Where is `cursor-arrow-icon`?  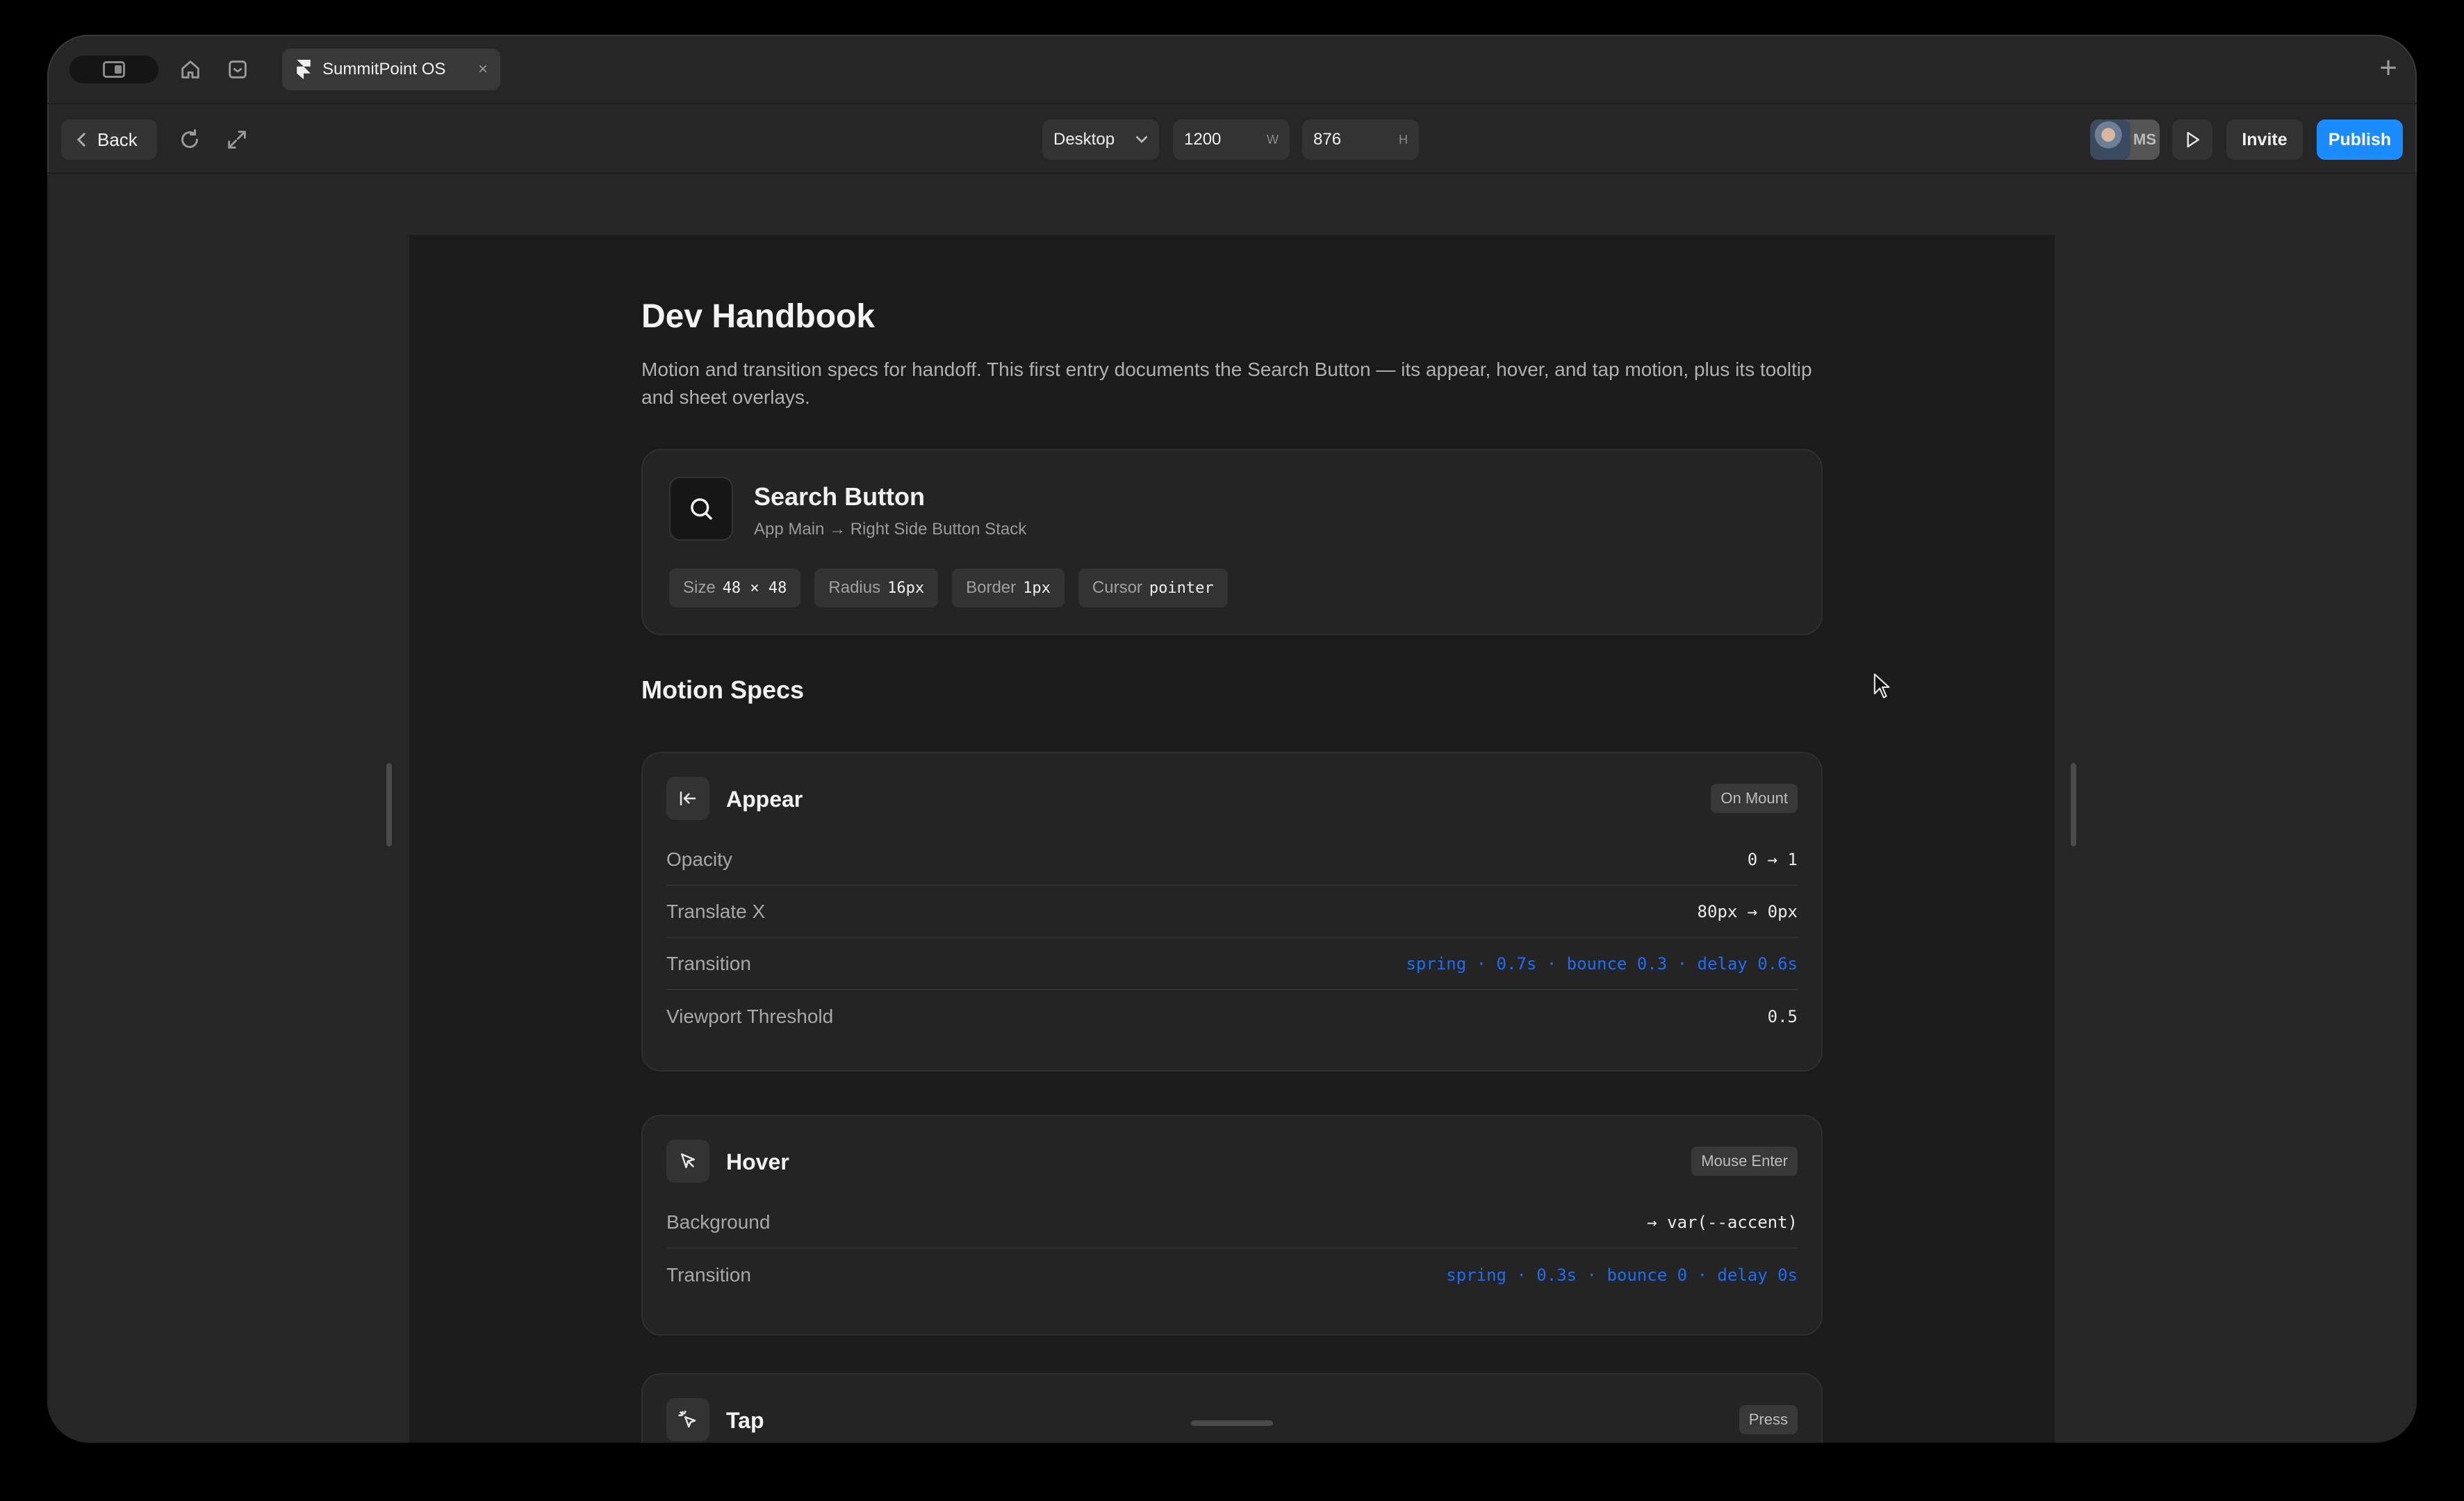 cursor-arrow-icon is located at coordinates (687, 1161).